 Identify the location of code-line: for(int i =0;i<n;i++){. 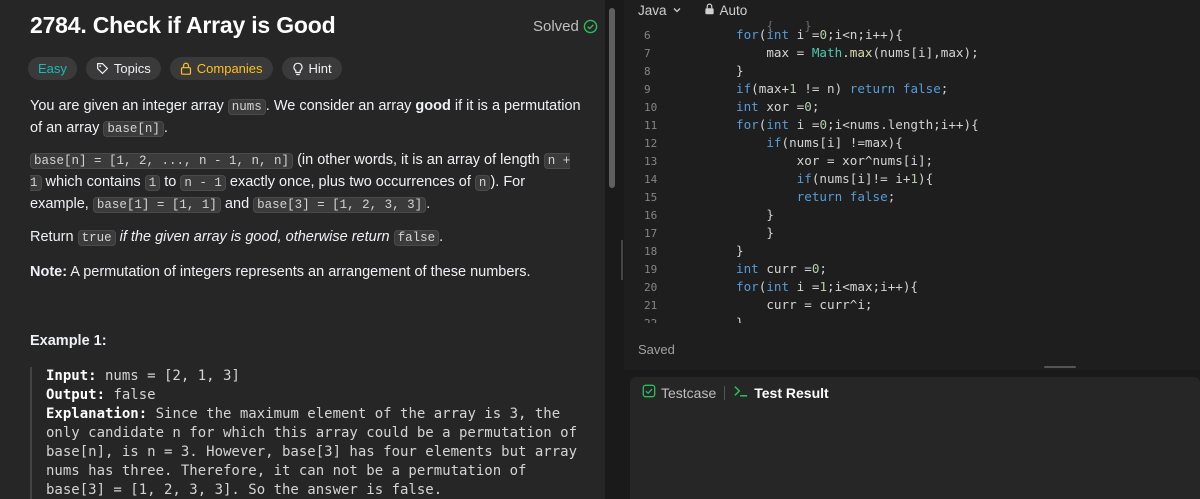
(819, 34).